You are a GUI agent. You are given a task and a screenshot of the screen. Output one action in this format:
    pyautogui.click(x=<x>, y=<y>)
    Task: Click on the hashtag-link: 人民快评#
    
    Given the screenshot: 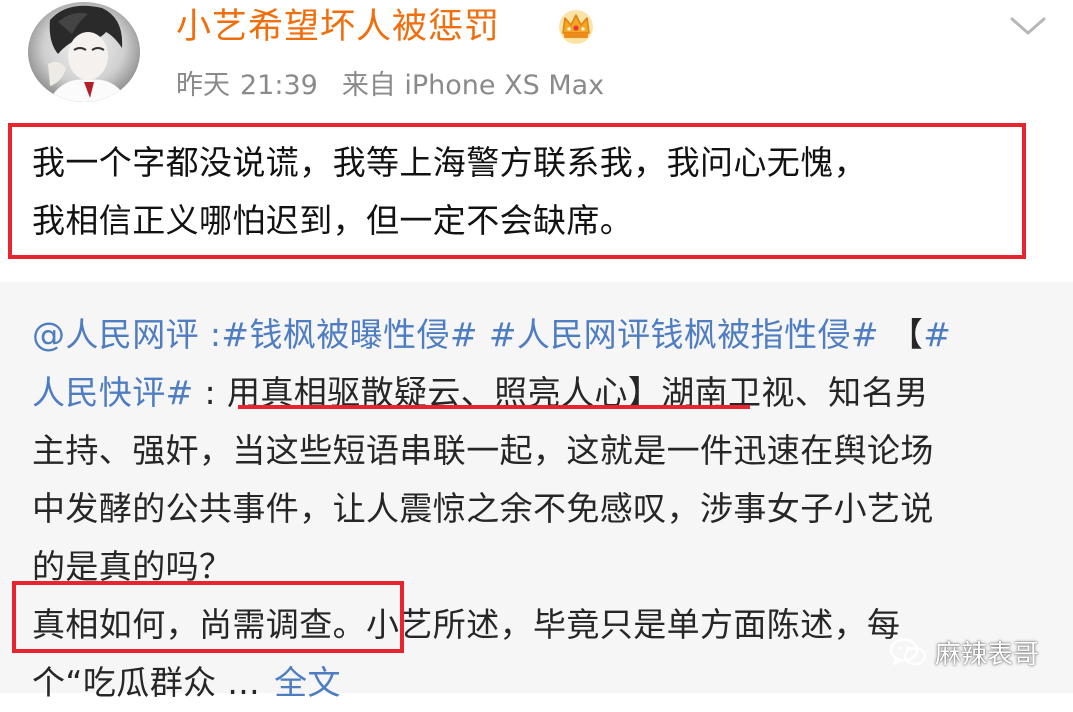 What is the action you would take?
    pyautogui.click(x=113, y=392)
    